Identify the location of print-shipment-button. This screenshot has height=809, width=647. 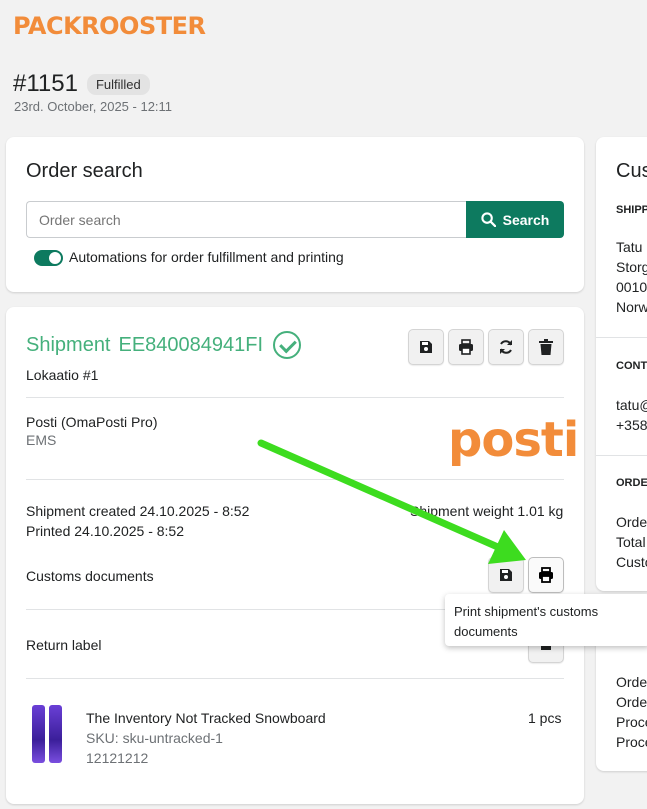
(466, 347).